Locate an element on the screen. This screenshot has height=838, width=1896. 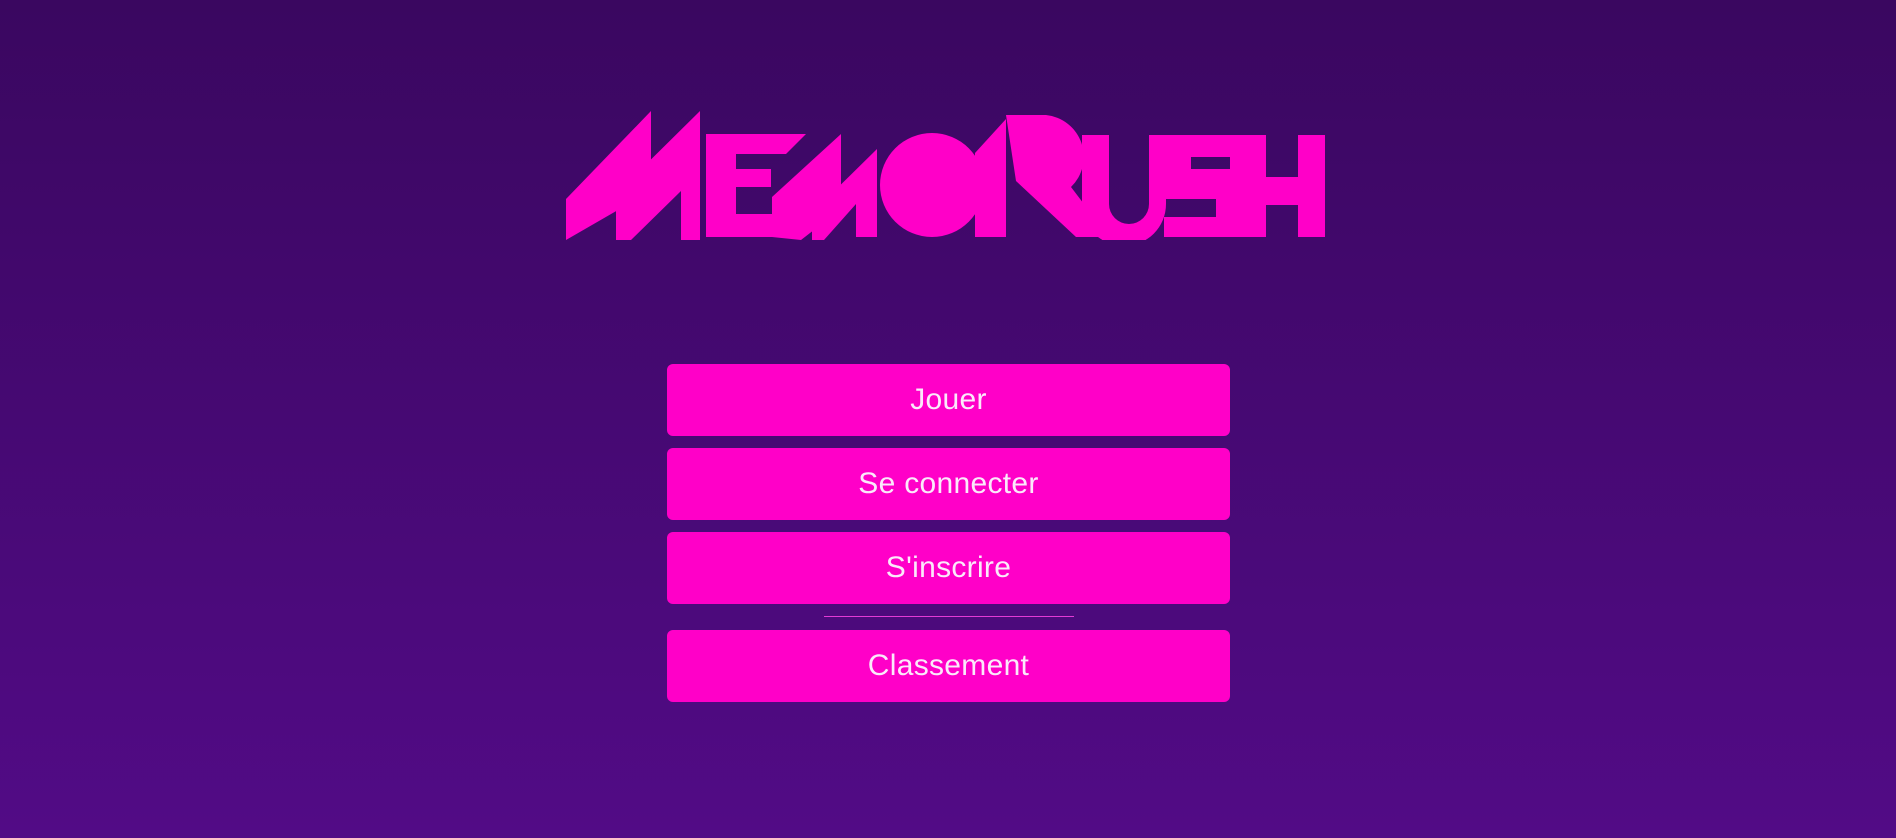
menu-divider is located at coordinates (948, 616).